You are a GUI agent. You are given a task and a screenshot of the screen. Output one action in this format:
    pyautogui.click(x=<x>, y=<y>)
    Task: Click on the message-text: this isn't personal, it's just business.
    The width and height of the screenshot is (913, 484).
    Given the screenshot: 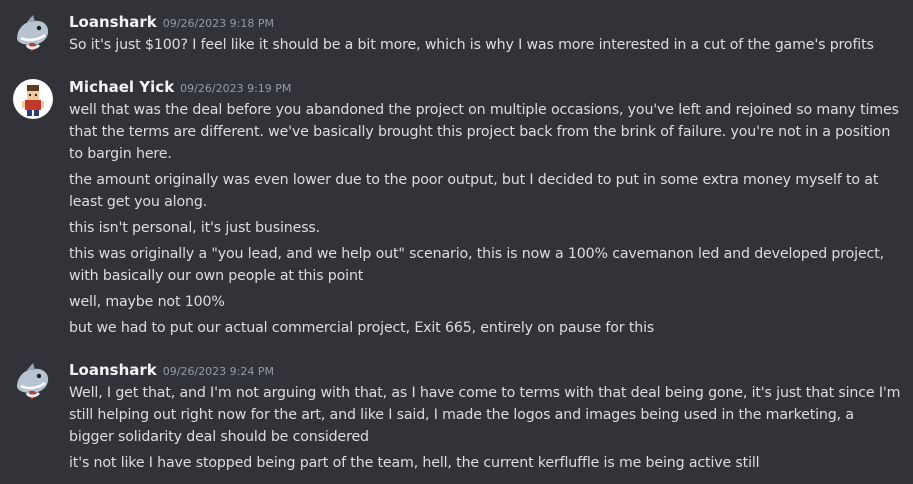 What is the action you would take?
    pyautogui.click(x=195, y=228)
    